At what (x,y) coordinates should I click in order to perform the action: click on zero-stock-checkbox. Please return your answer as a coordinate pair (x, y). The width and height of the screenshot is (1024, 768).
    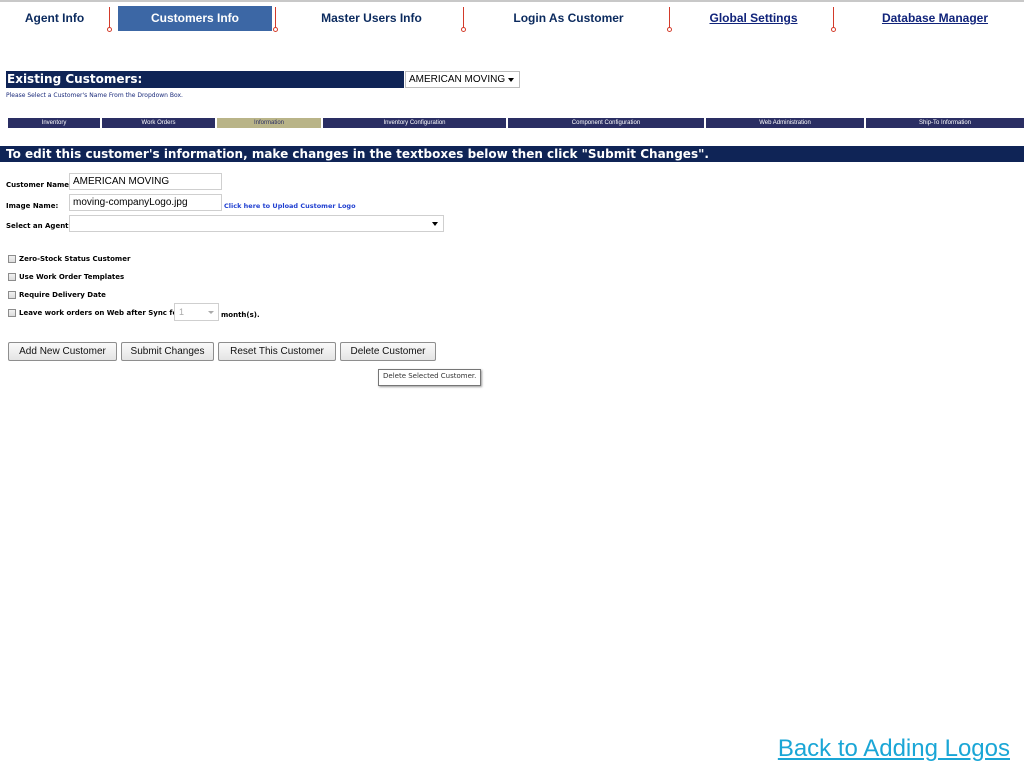
    Looking at the image, I should click on (12, 259).